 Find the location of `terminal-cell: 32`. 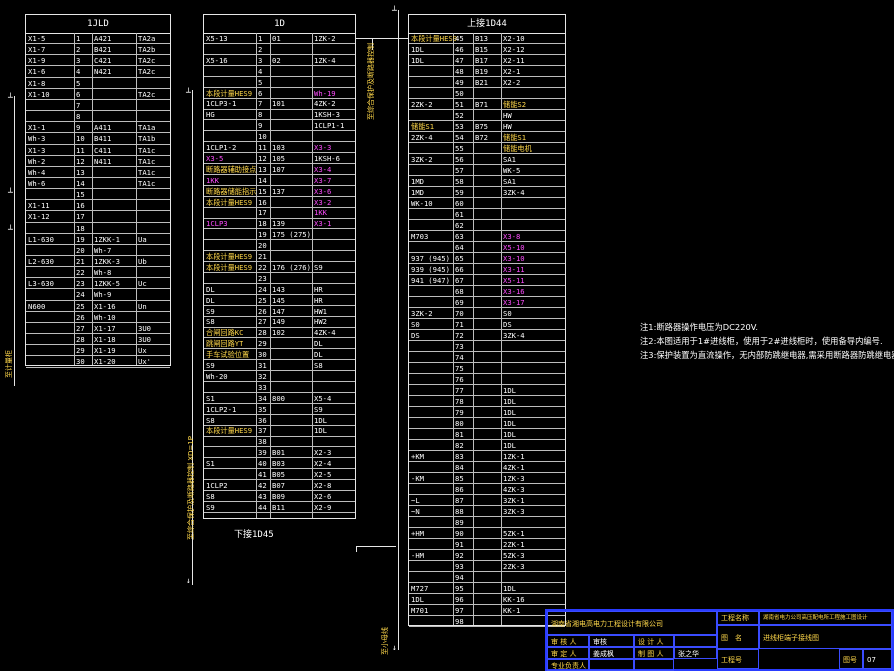

terminal-cell: 32 is located at coordinates (262, 376).